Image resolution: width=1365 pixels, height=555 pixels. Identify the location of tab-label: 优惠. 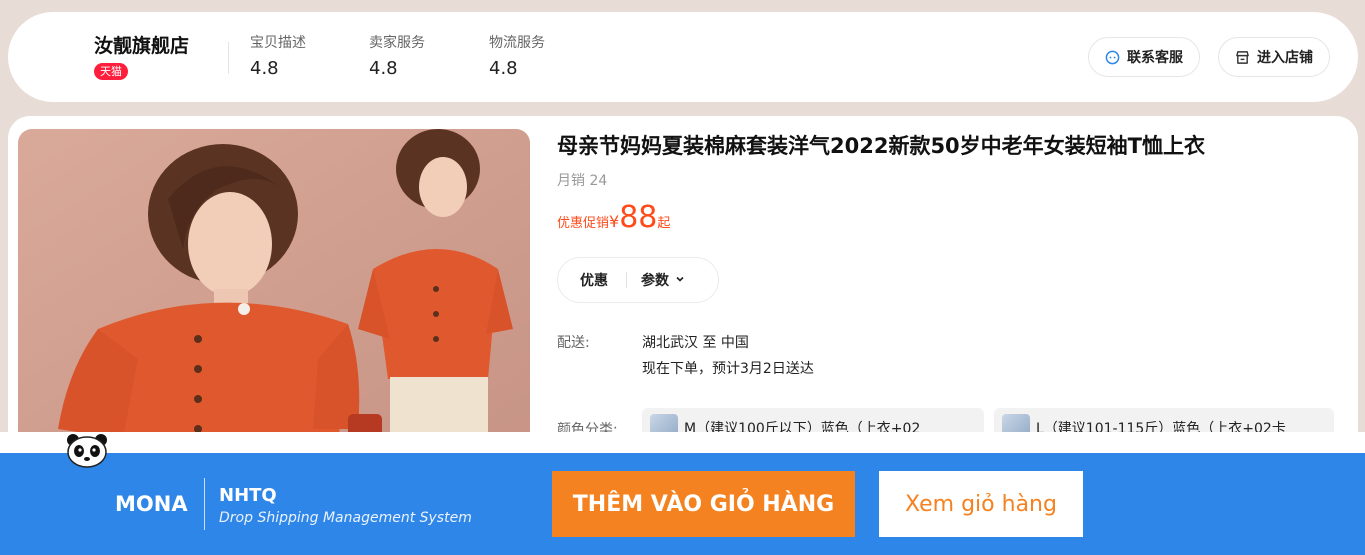
(594, 281).